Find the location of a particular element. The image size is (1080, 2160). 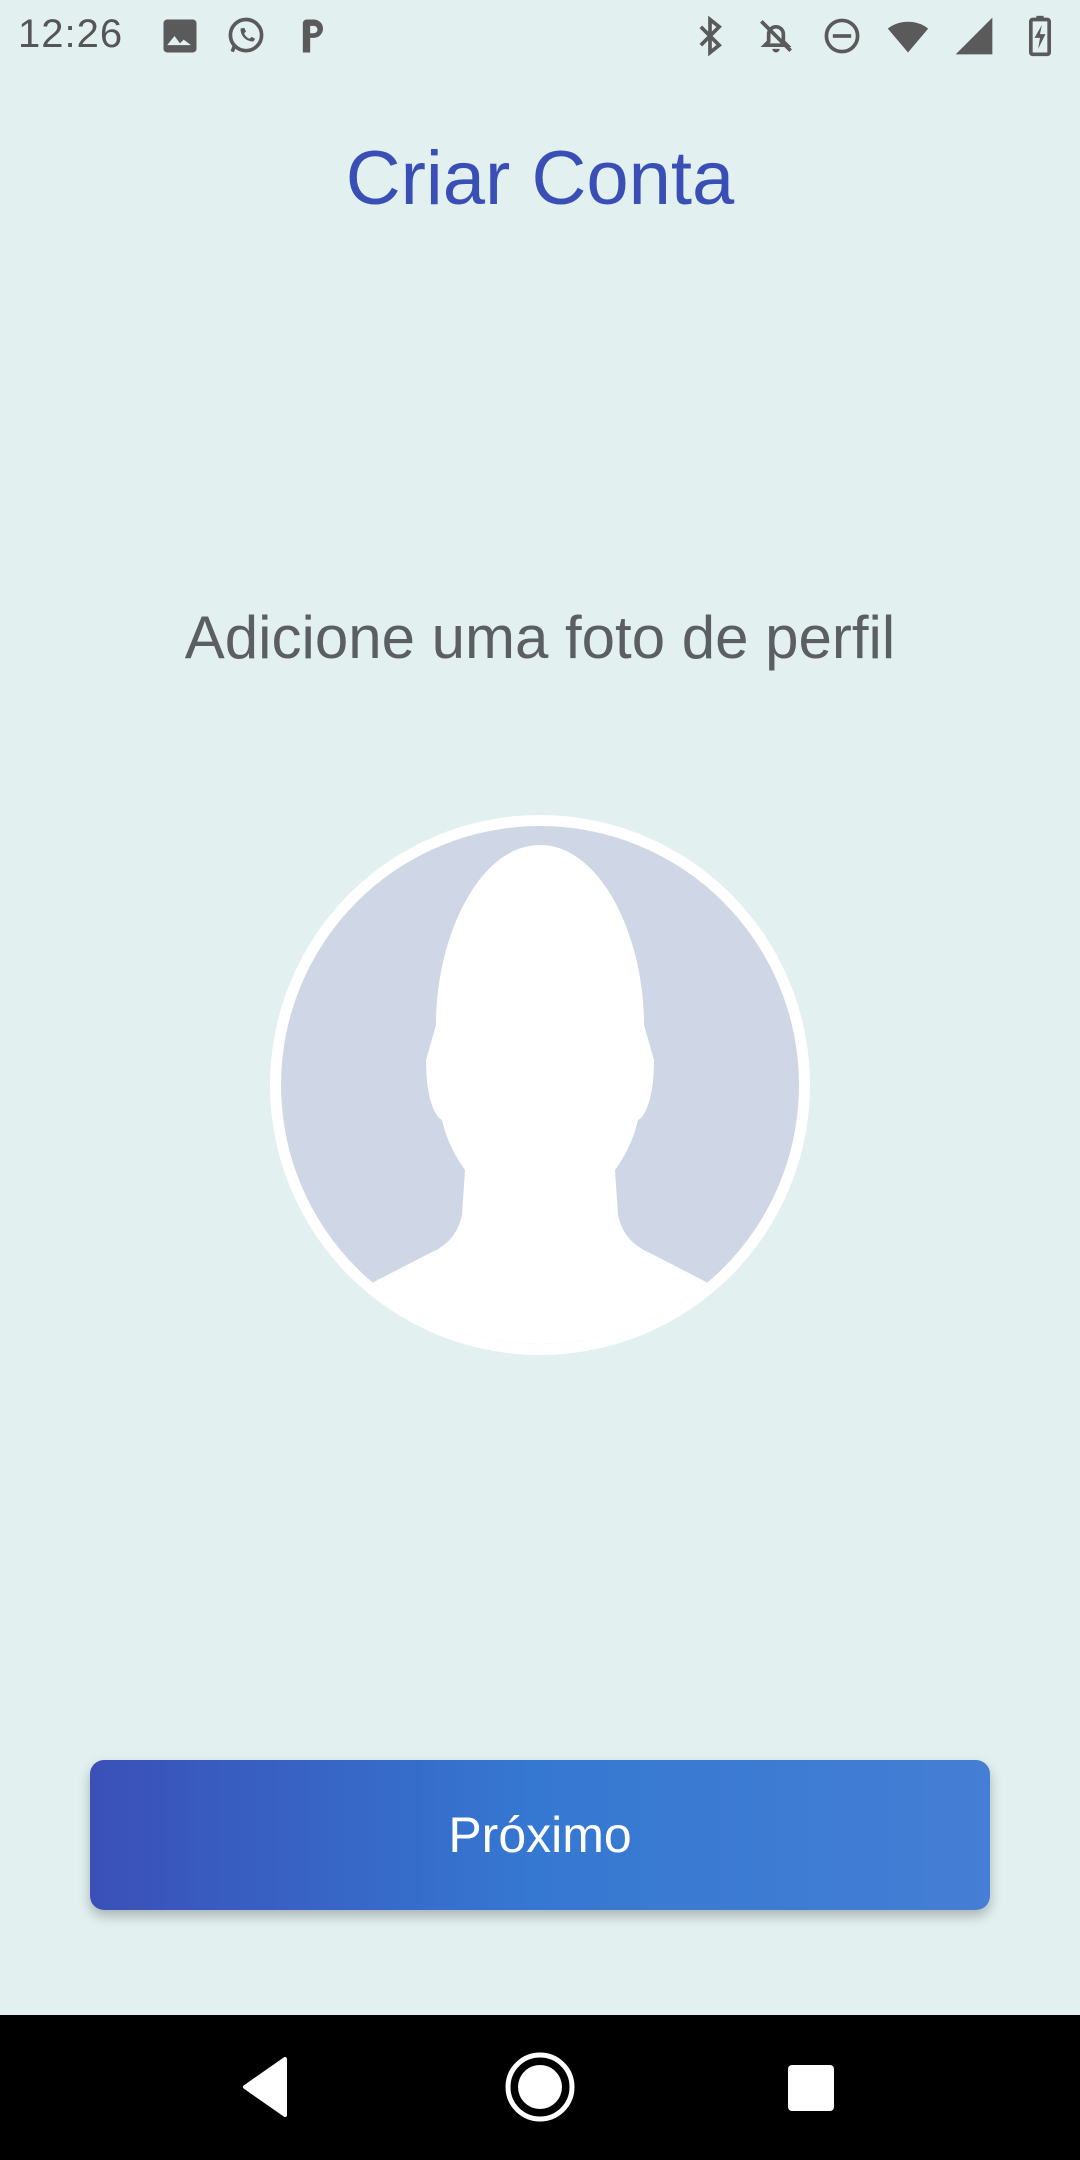

profile-placeholder-icon is located at coordinates (540, 1085).